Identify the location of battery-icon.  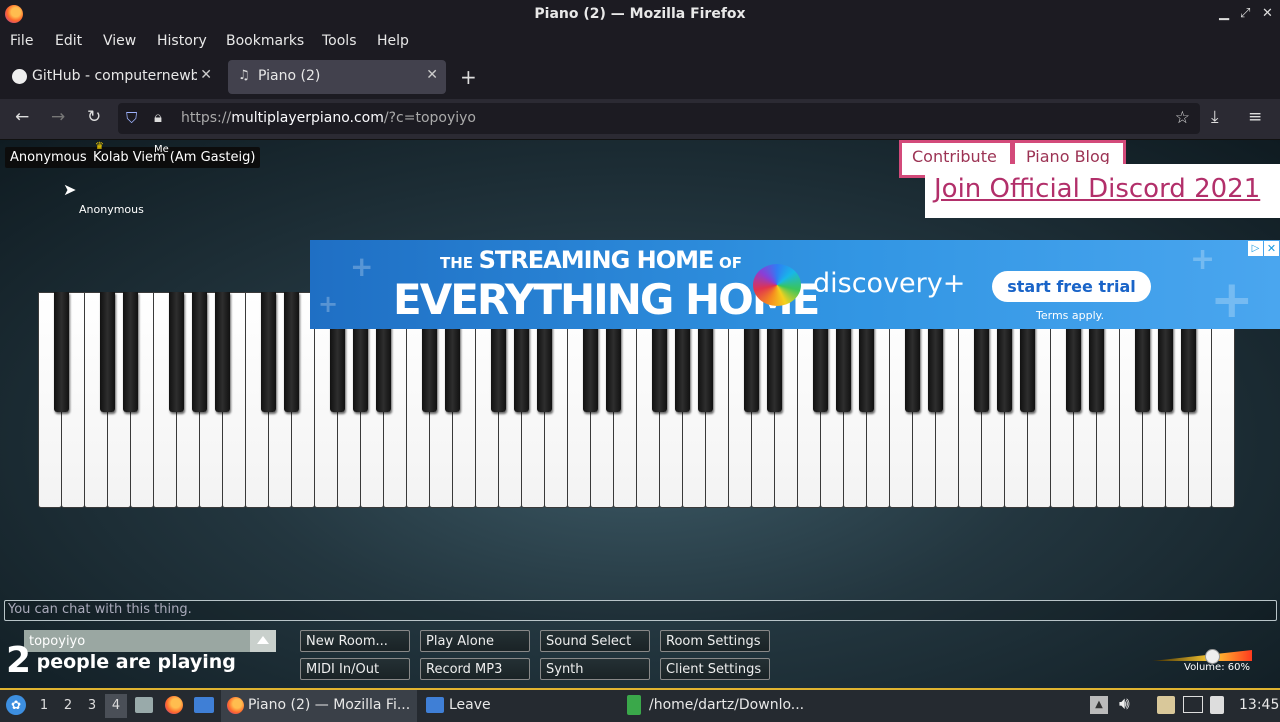
(1217, 705).